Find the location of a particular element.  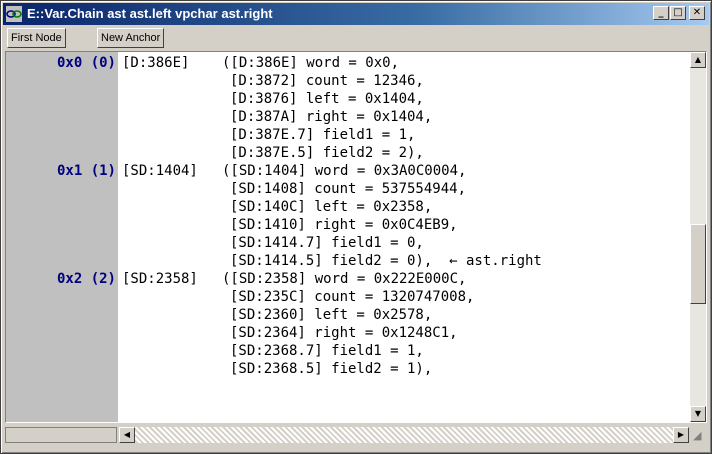

maximize-button: □ is located at coordinates (678, 13).